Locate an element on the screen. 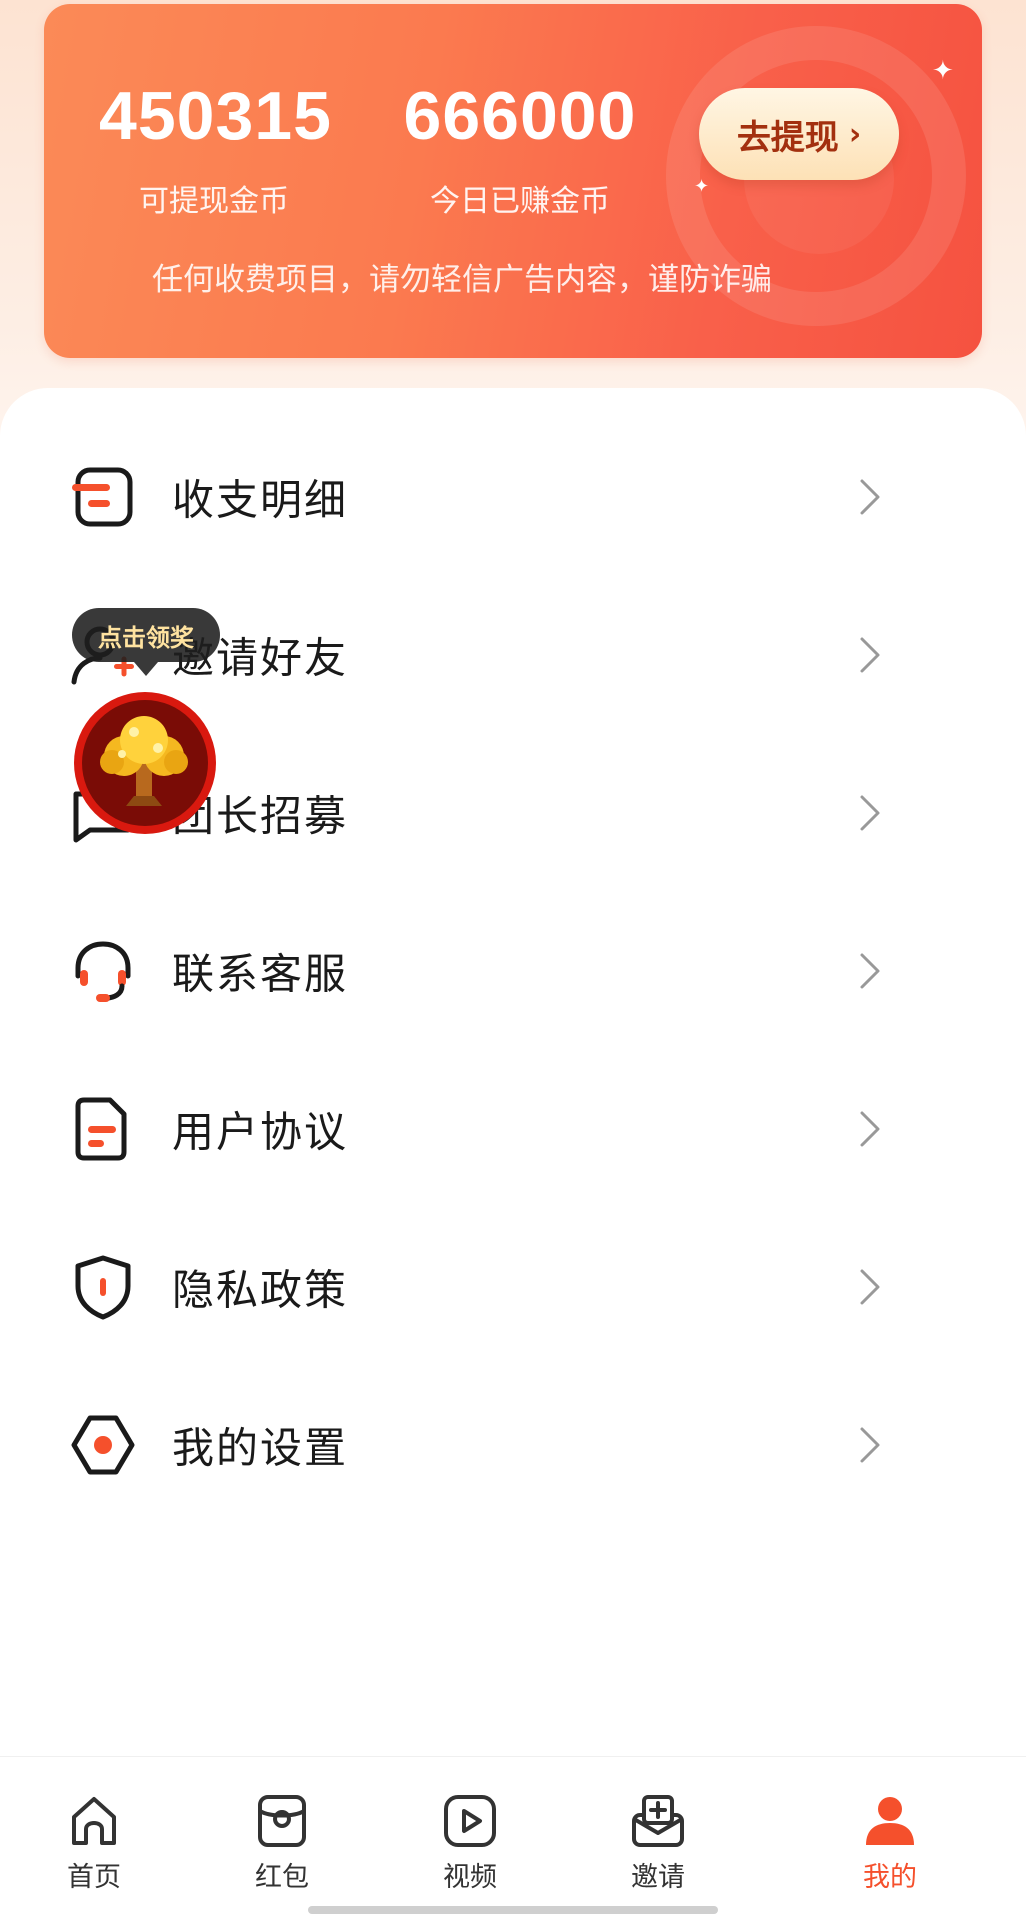 This screenshot has width=1026, height=1920. today-coins-stat: 666000 今日已赚金币 is located at coordinates (520, 148).